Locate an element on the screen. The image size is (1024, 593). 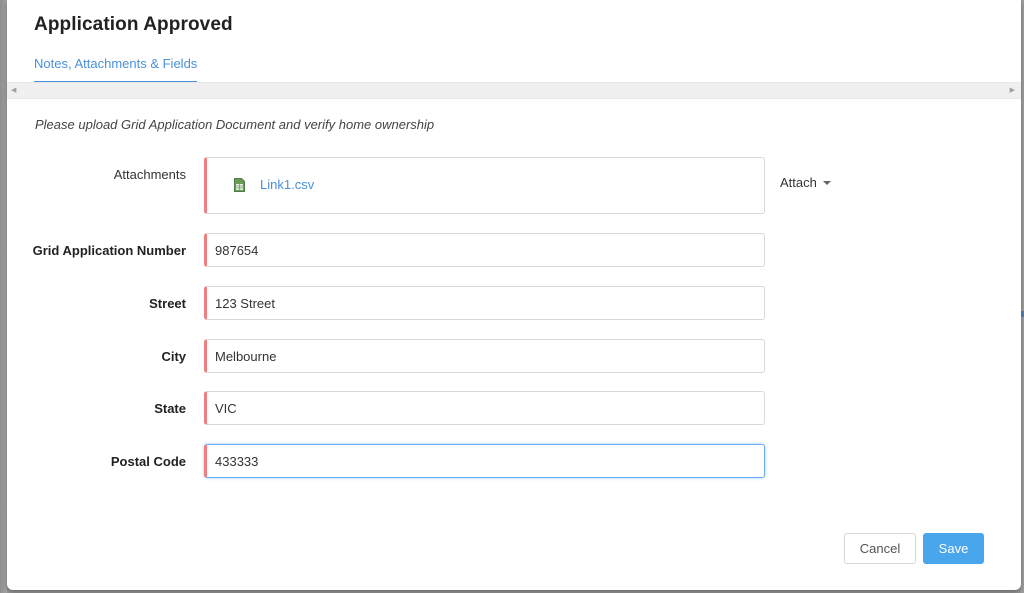
attach-dropdown-button: Attach is located at coordinates (805, 182).